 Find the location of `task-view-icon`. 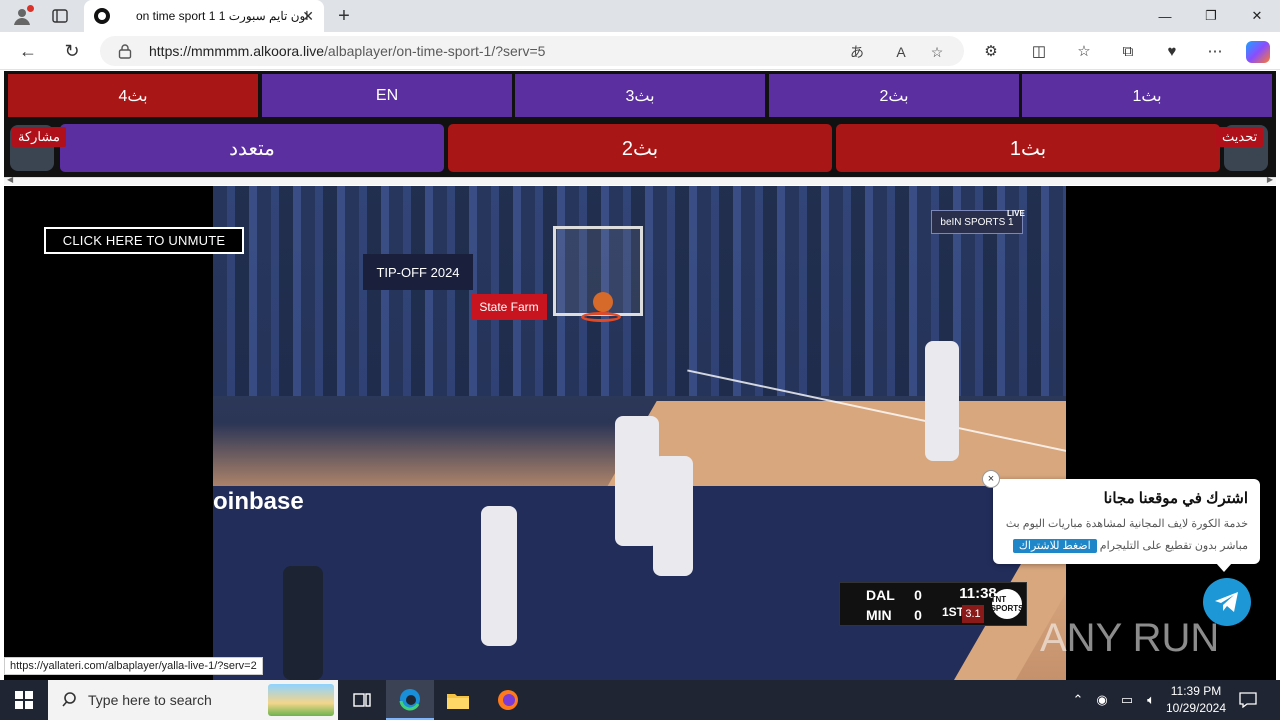

task-view-icon is located at coordinates (362, 700).